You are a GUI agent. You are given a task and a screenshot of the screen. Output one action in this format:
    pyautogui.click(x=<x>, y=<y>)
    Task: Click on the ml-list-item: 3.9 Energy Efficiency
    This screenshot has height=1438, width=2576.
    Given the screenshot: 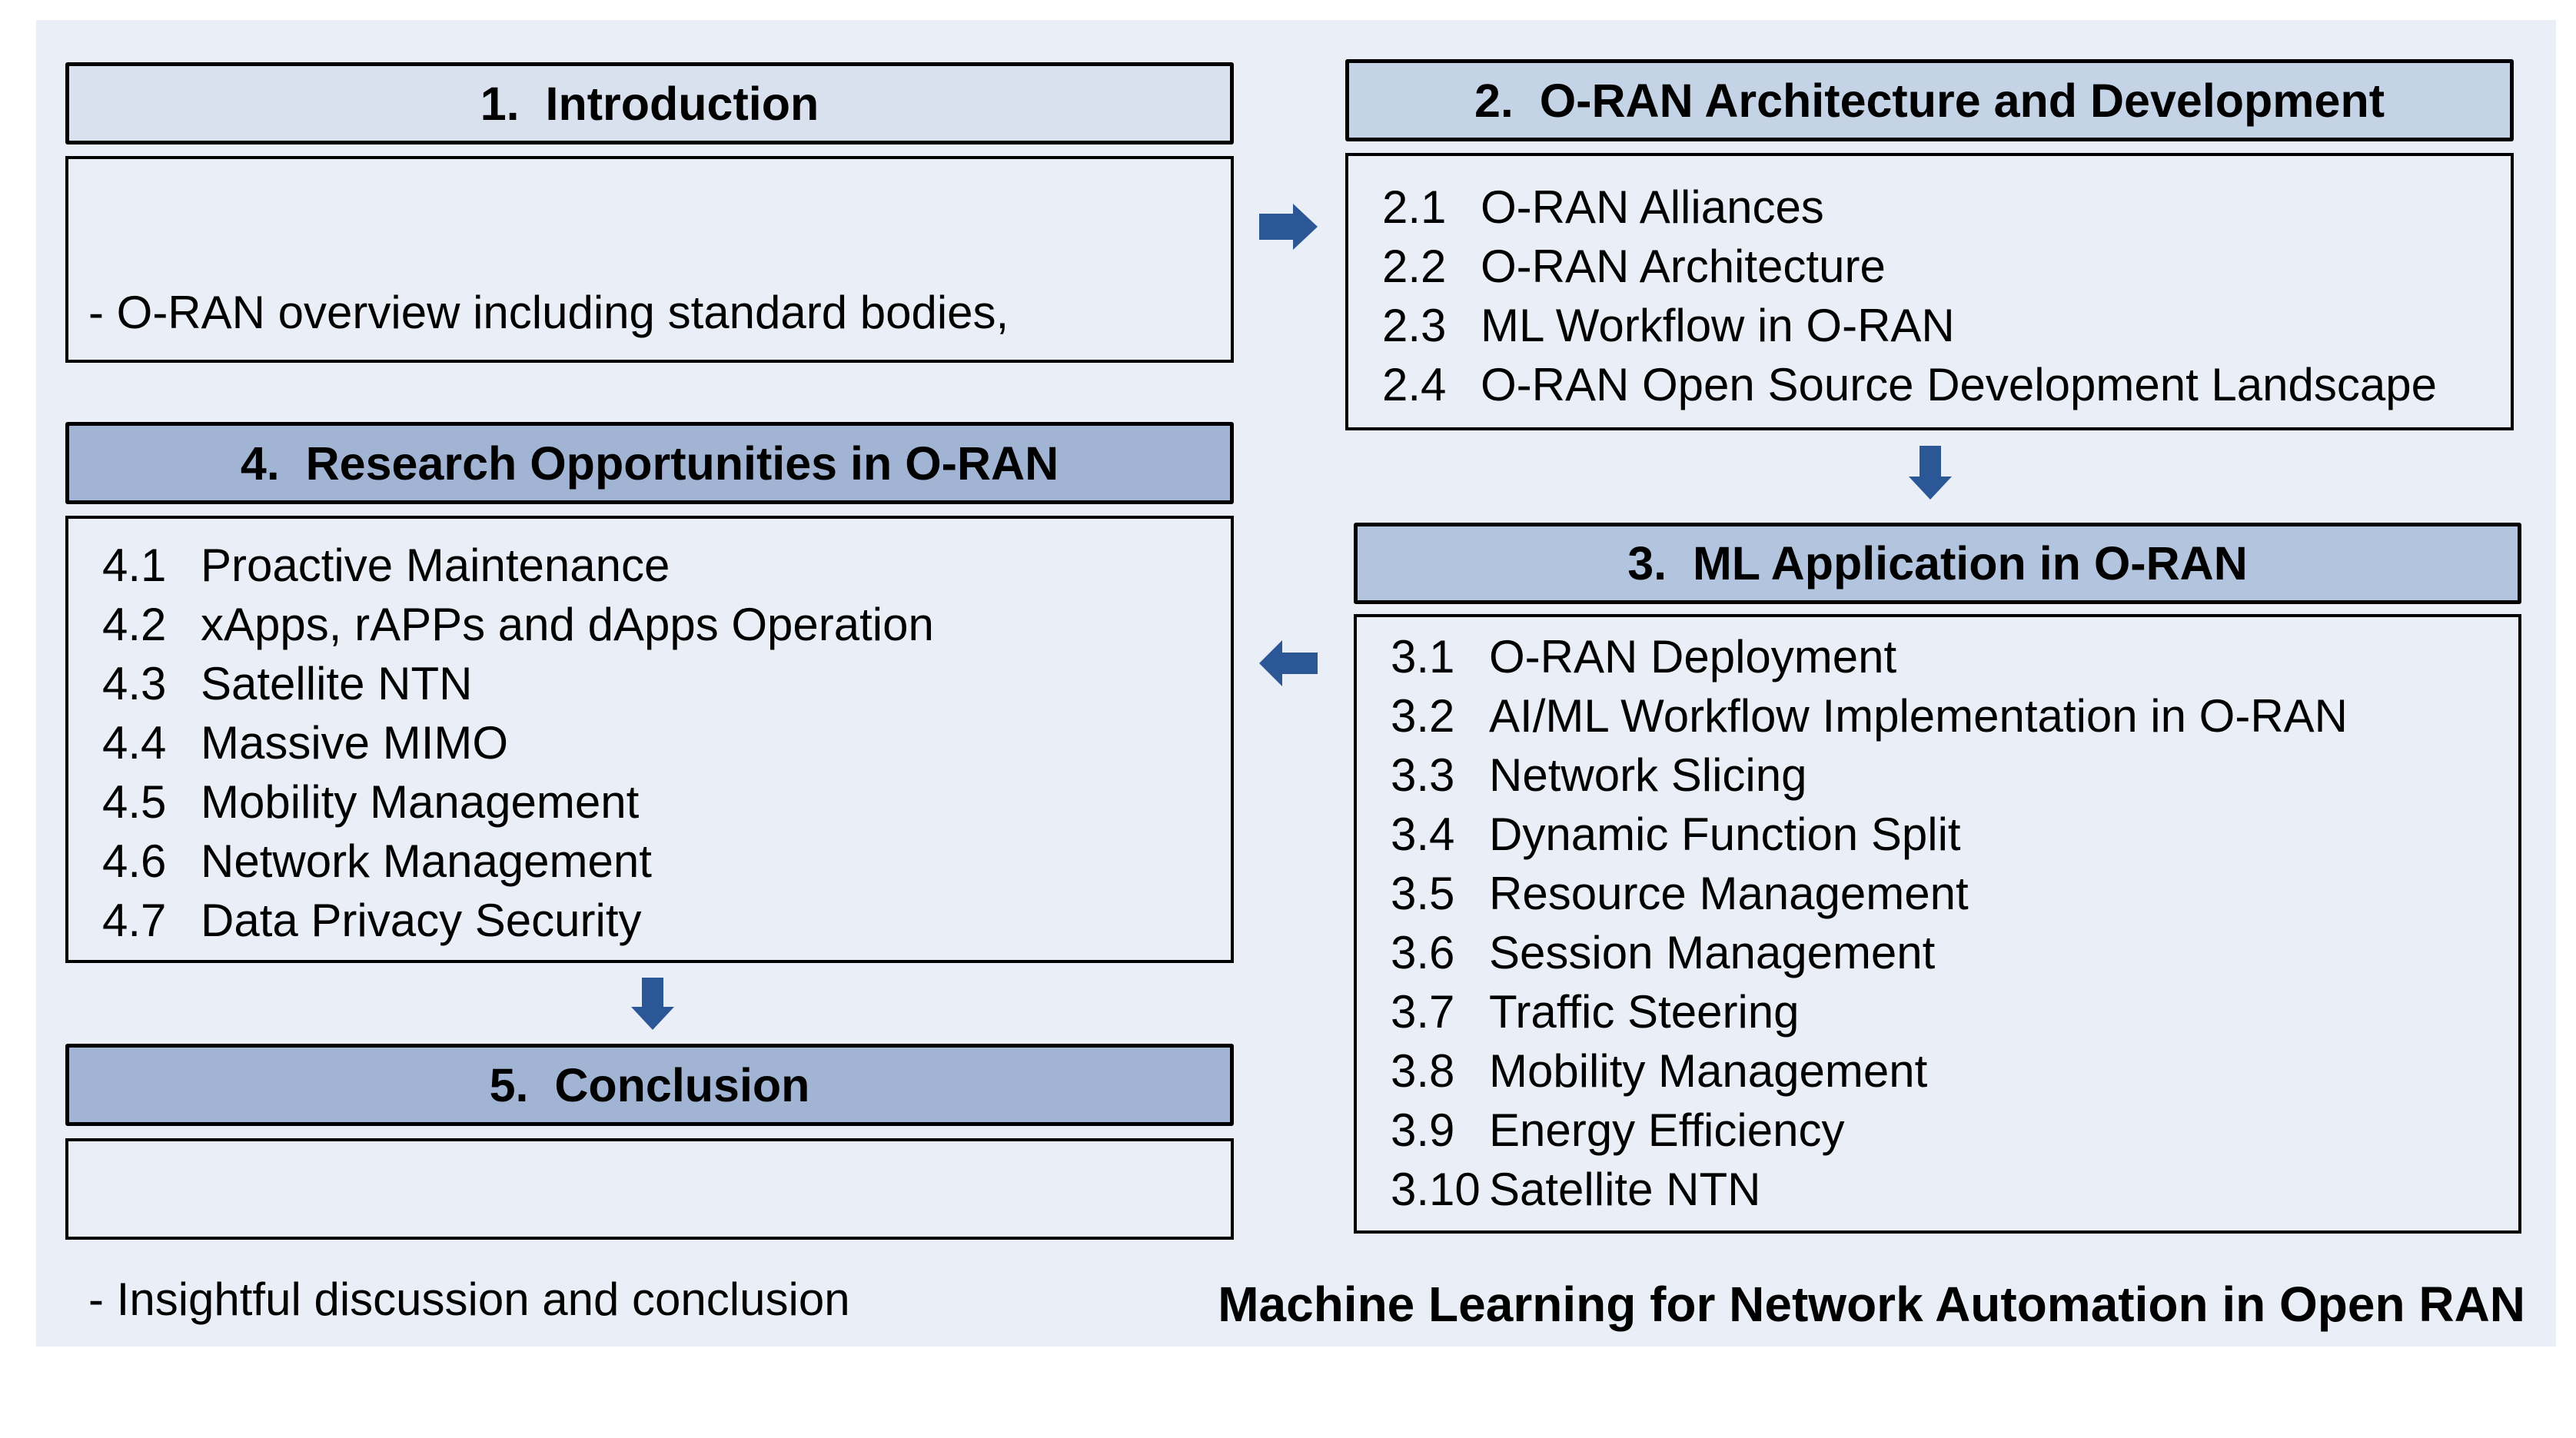 What is the action you would take?
    pyautogui.click(x=1869, y=1130)
    